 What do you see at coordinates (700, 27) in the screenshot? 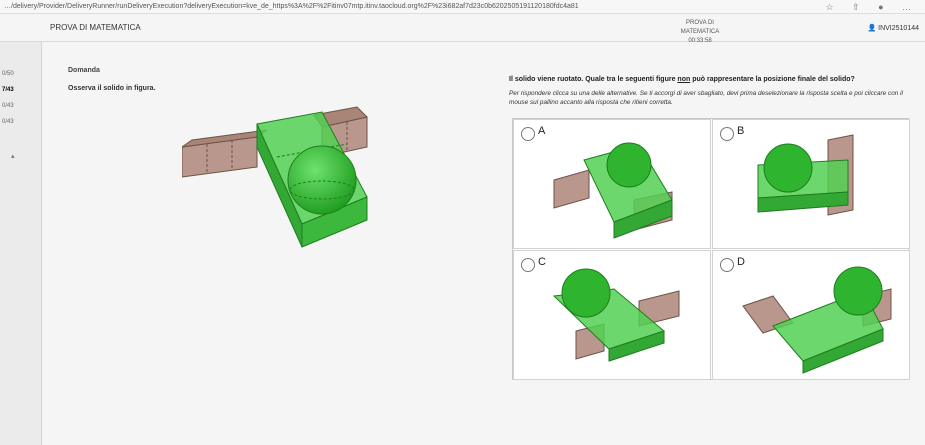
I see `header-center-title: PROVA DI MATEMATICA` at bounding box center [700, 27].